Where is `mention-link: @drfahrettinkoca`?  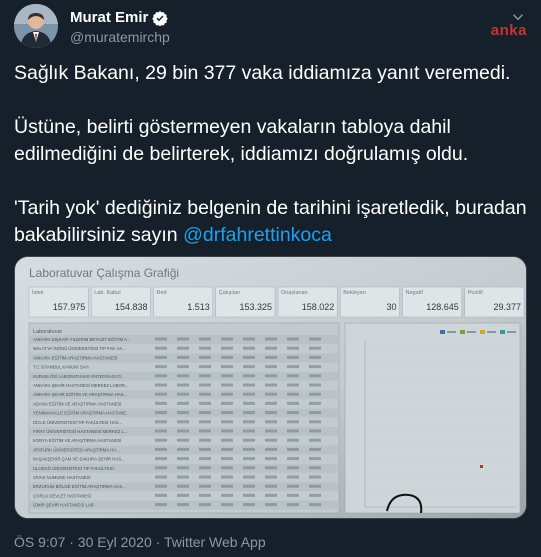 mention-link: @drfahrettinkoca is located at coordinates (257, 235).